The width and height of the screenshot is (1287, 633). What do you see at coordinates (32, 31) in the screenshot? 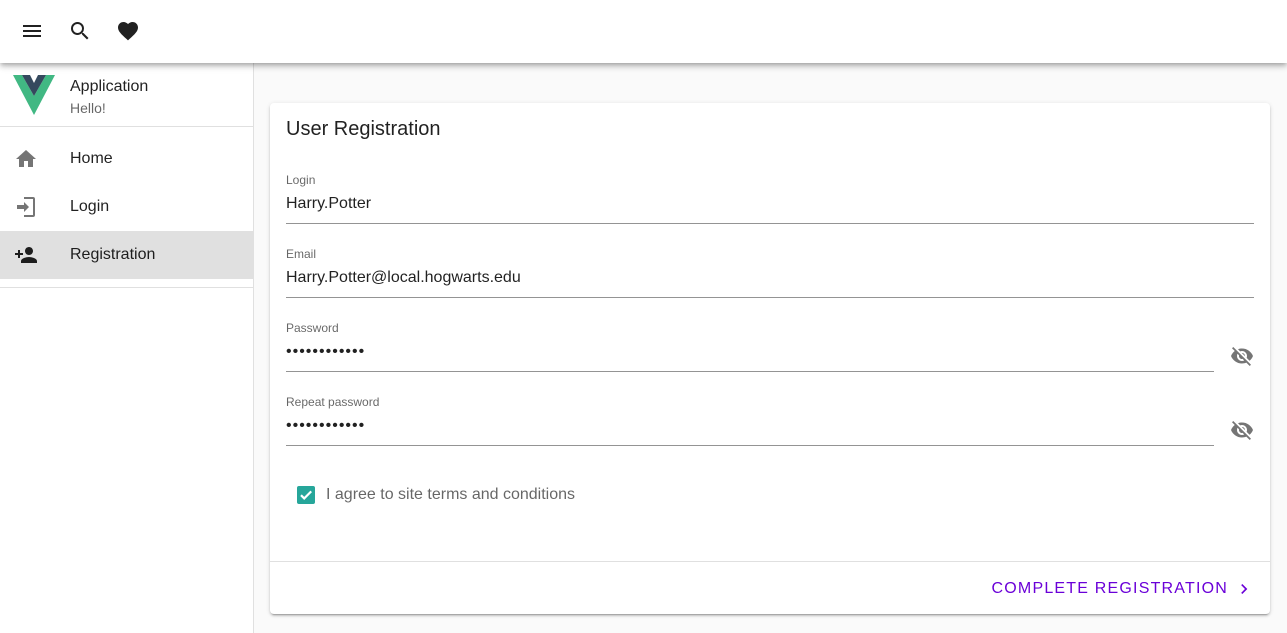
I see `menu-icon` at bounding box center [32, 31].